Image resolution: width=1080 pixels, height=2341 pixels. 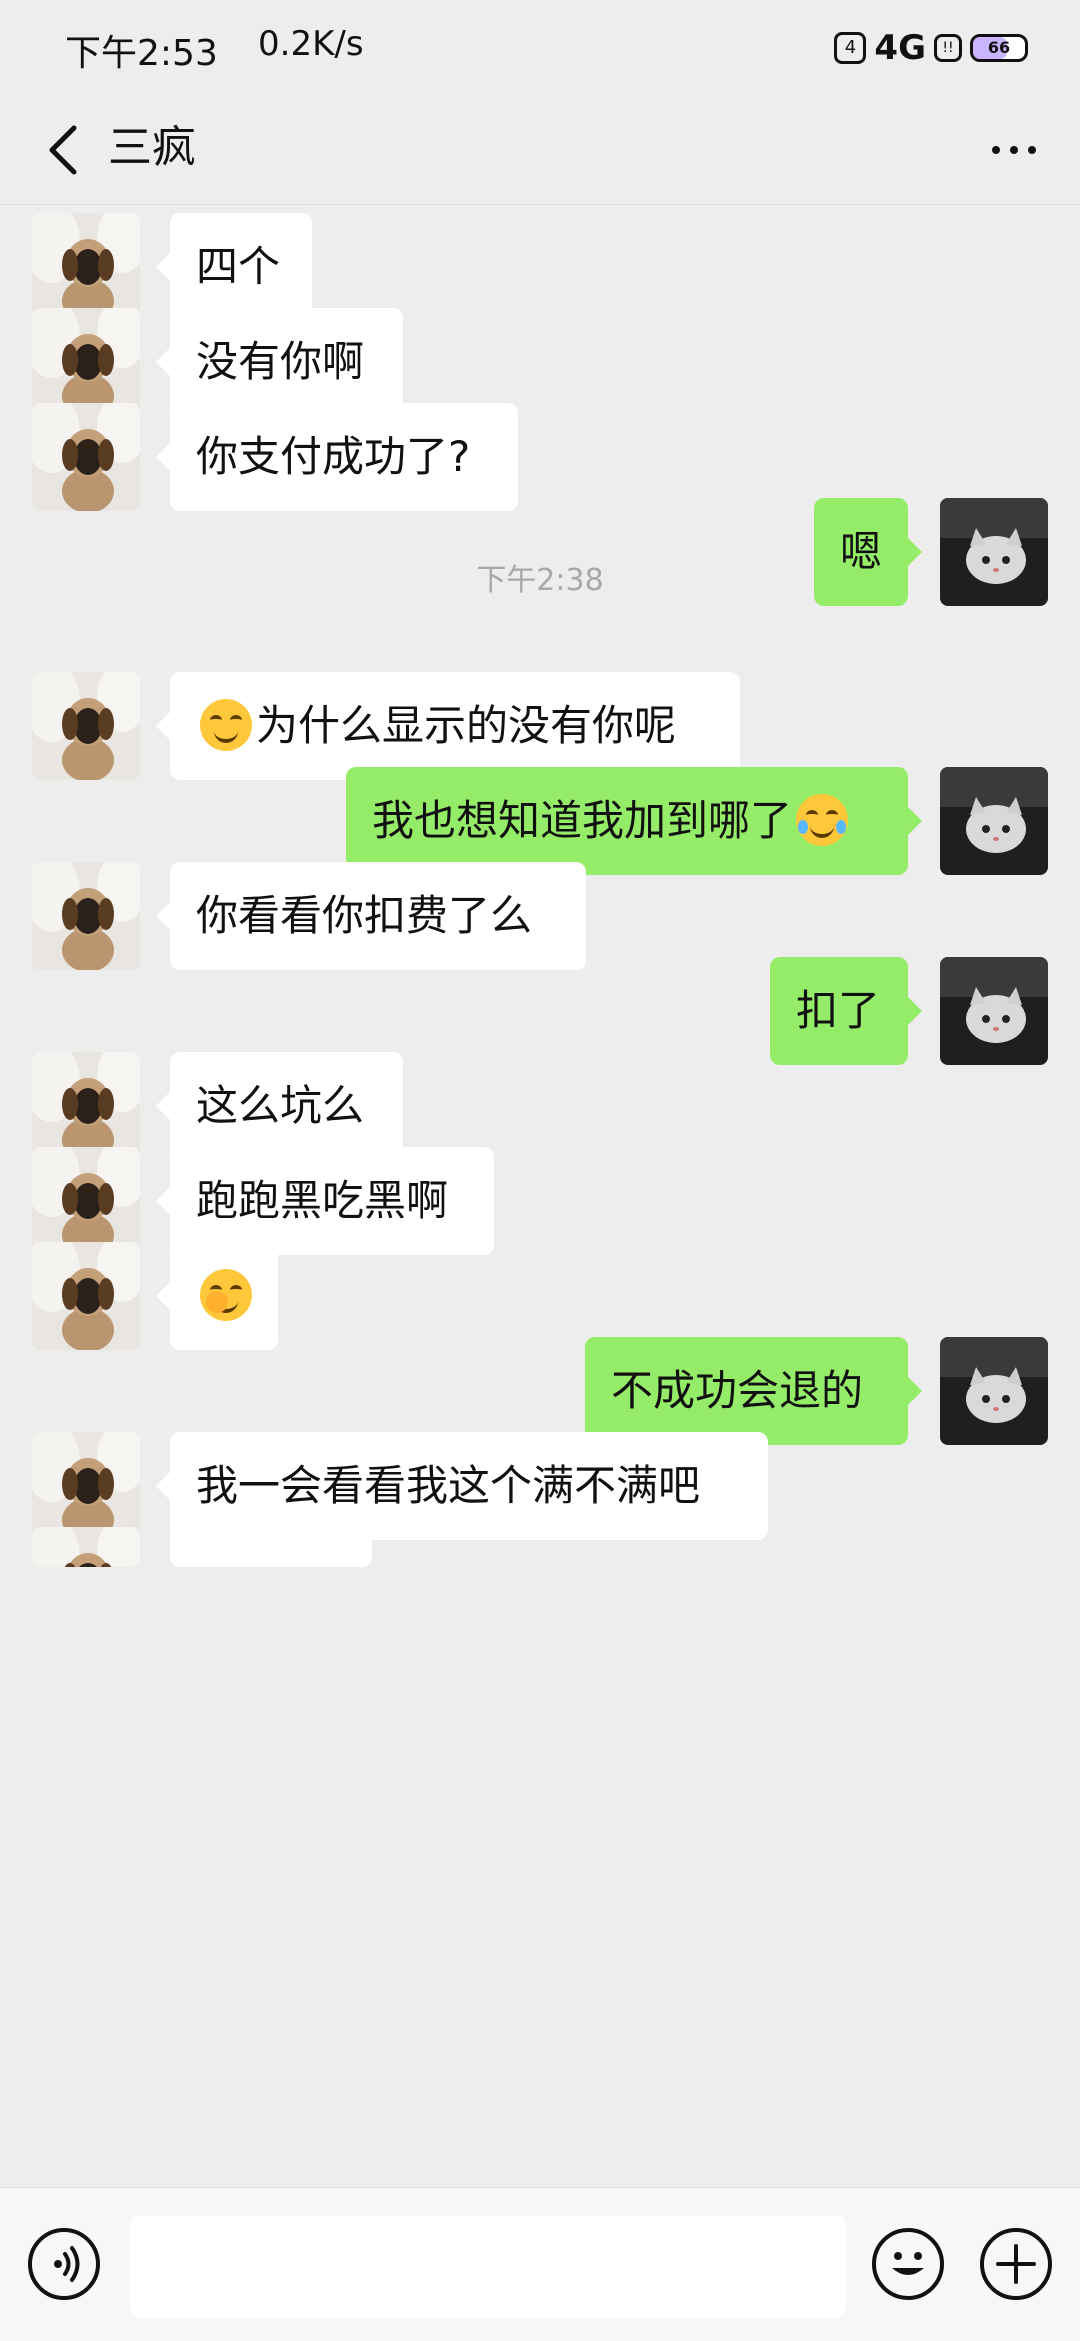 I want to click on chat-header: 三疯, so click(x=540, y=150).